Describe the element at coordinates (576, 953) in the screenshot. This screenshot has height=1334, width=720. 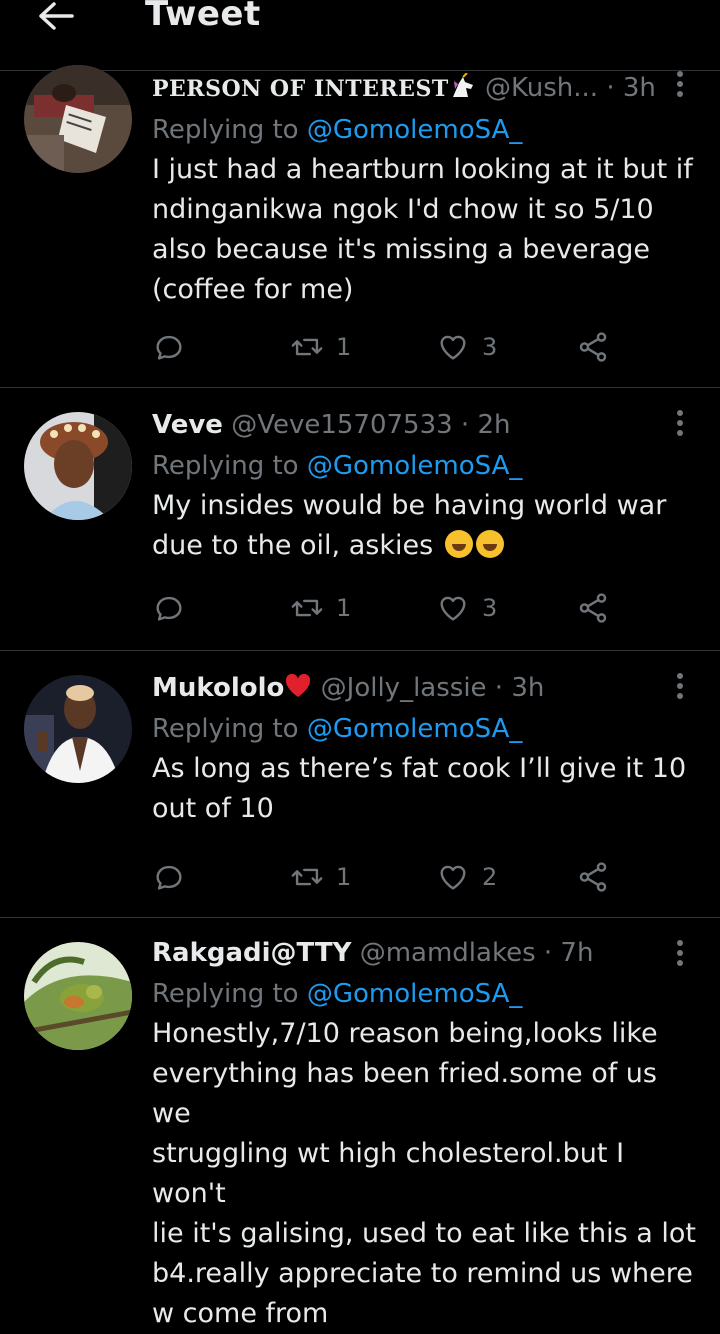
I see `timestamp: 7h` at that location.